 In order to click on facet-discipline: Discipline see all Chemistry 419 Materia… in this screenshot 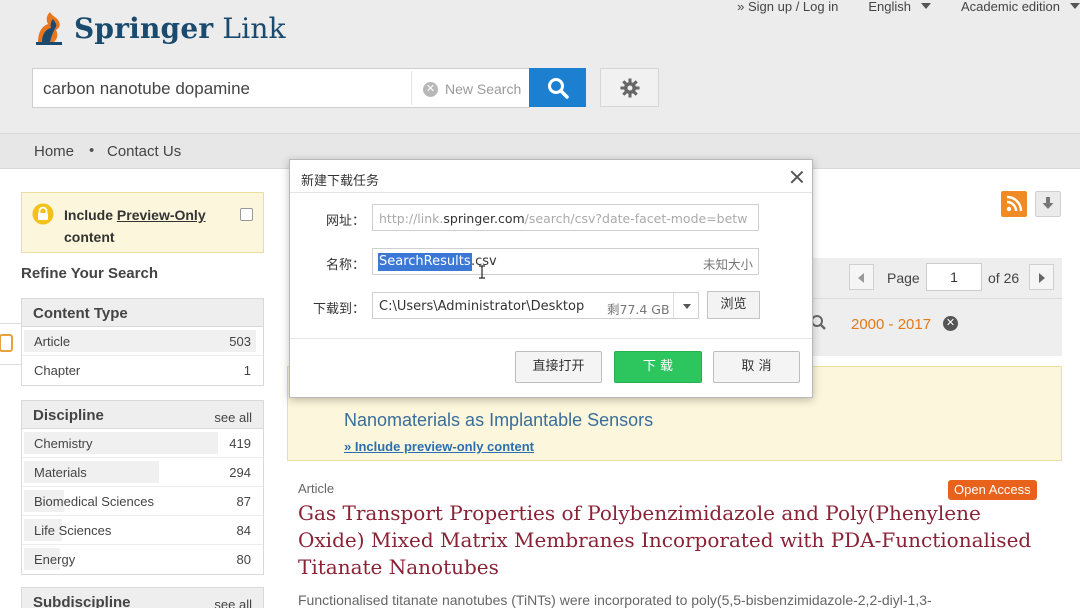, I will do `click(142, 487)`.